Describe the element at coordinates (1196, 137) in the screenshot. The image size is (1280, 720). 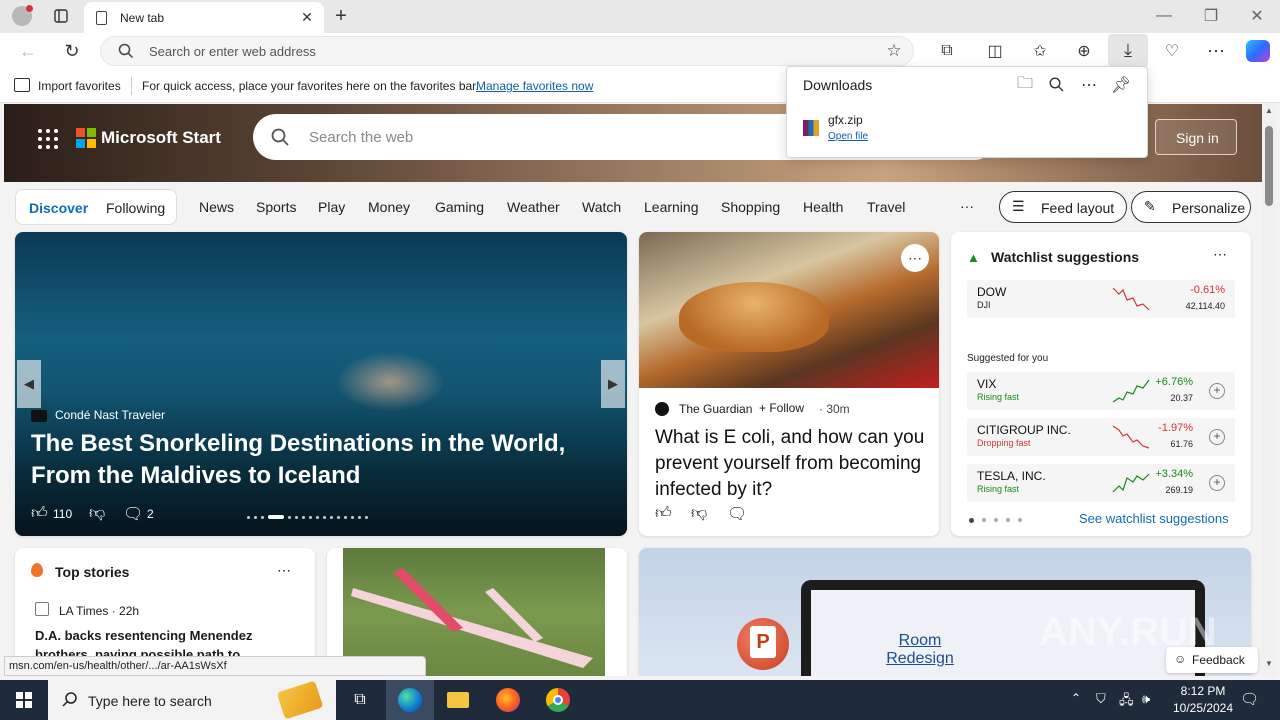
I see `sign-in-button: Sign in` at that location.